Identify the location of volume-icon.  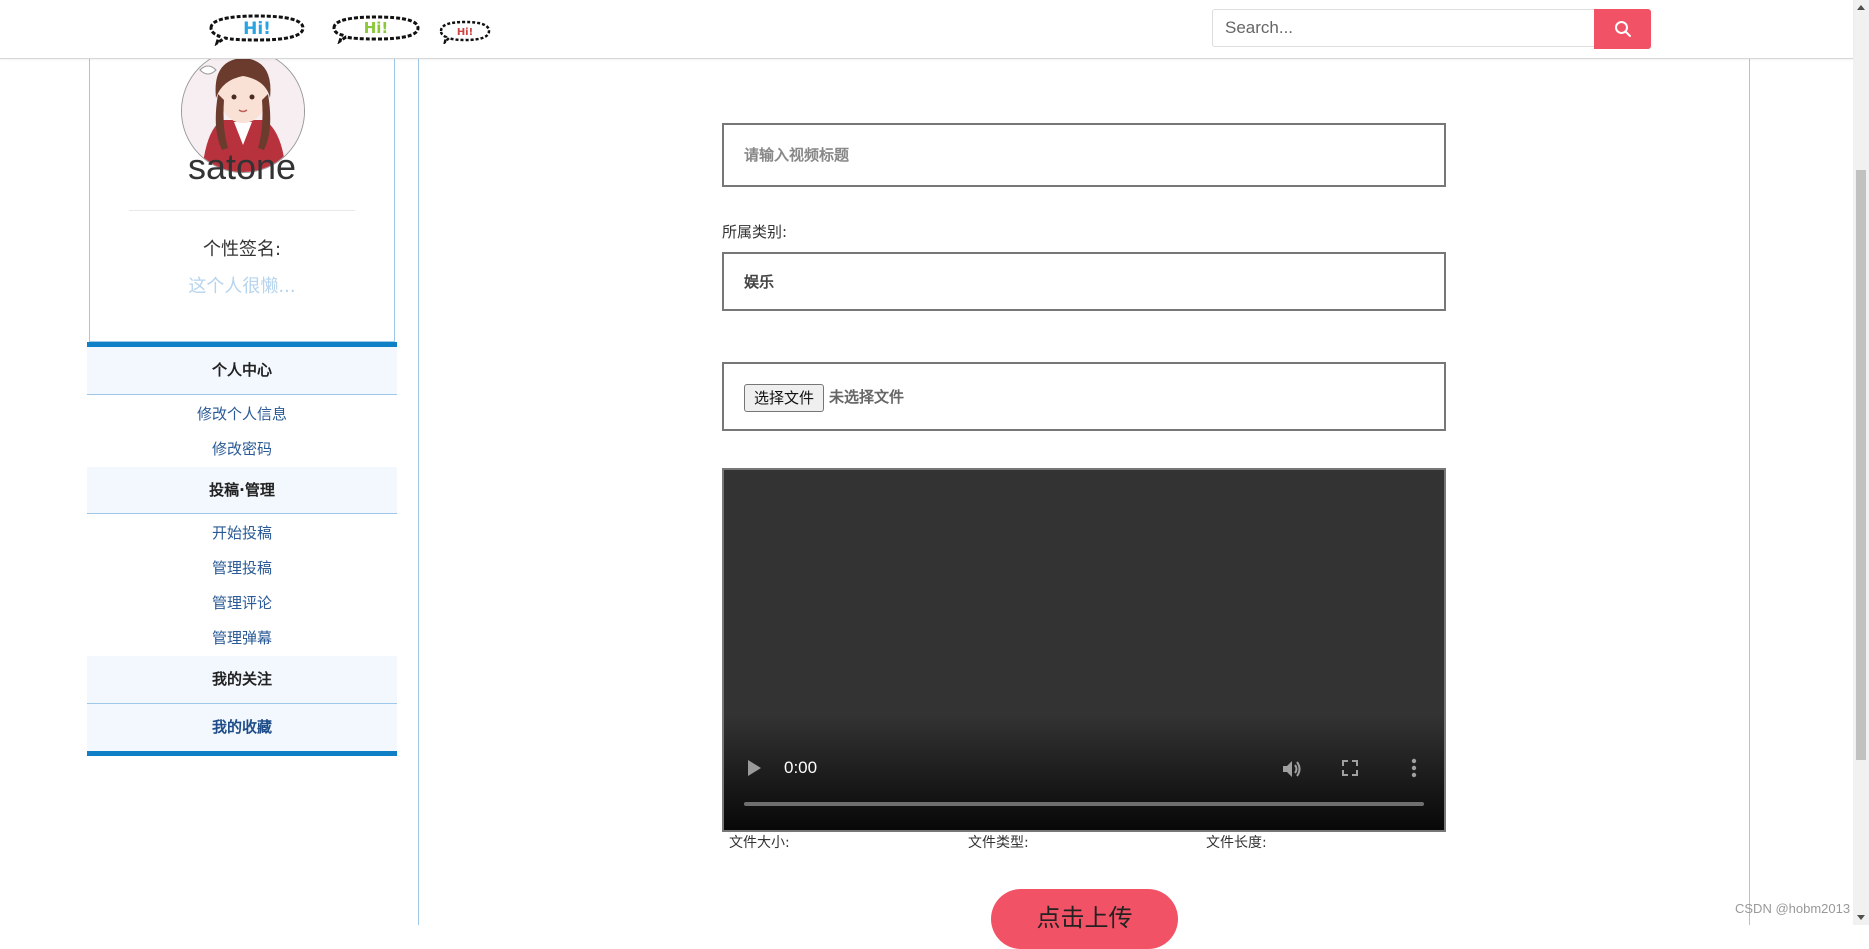
(1291, 769).